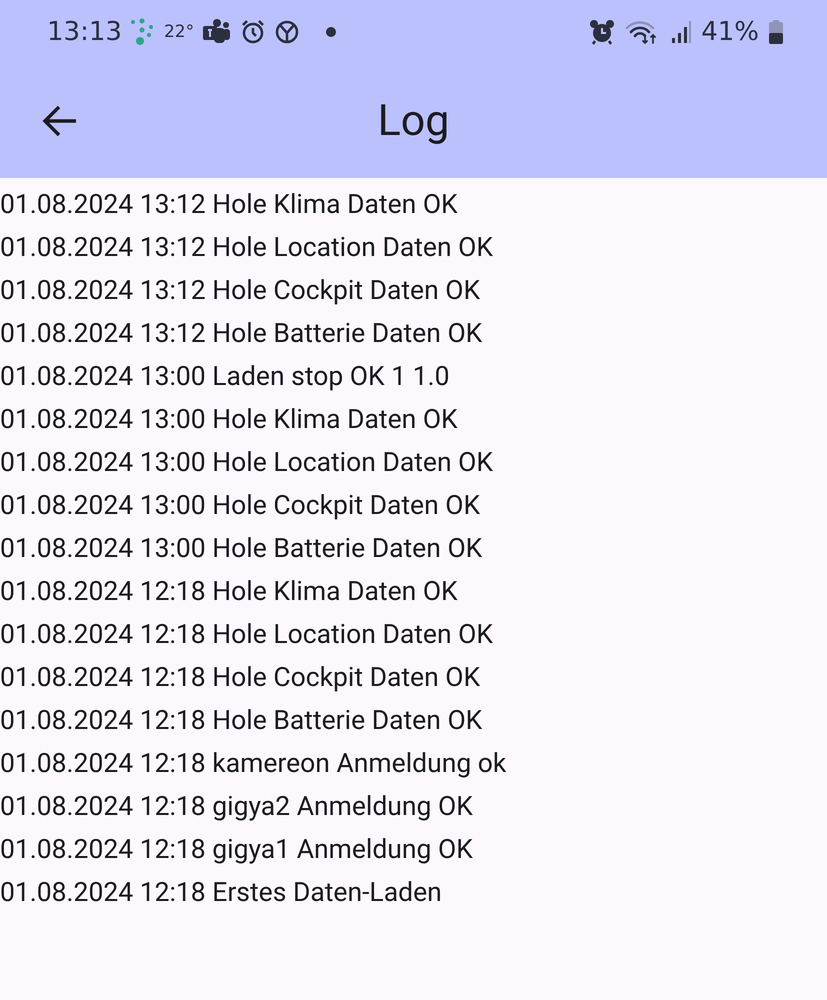  Describe the element at coordinates (247, 247) in the screenshot. I see `log-entry: 01.08.2024 13:12 Hole Location Daten OK` at that location.